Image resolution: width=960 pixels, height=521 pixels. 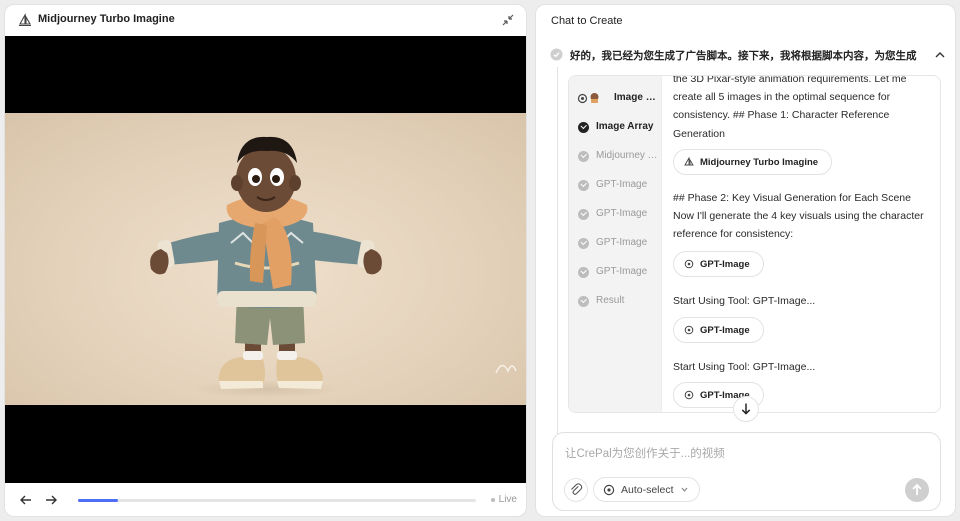 I want to click on step-item-image-reference: Image Reference, so click(x=618, y=99).